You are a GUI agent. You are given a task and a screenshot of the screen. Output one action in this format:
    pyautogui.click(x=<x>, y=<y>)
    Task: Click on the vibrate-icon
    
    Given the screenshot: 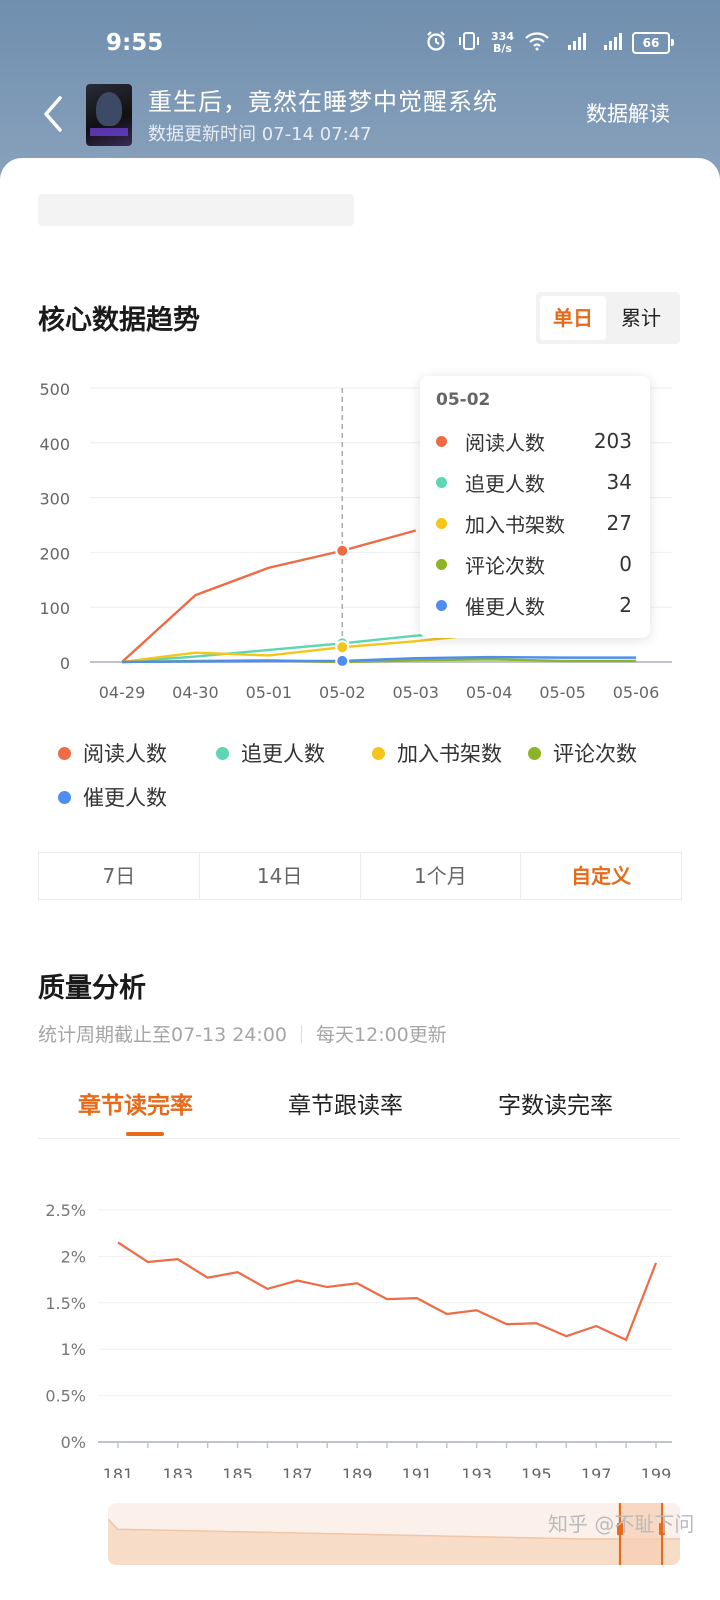 What is the action you would take?
    pyautogui.click(x=469, y=43)
    